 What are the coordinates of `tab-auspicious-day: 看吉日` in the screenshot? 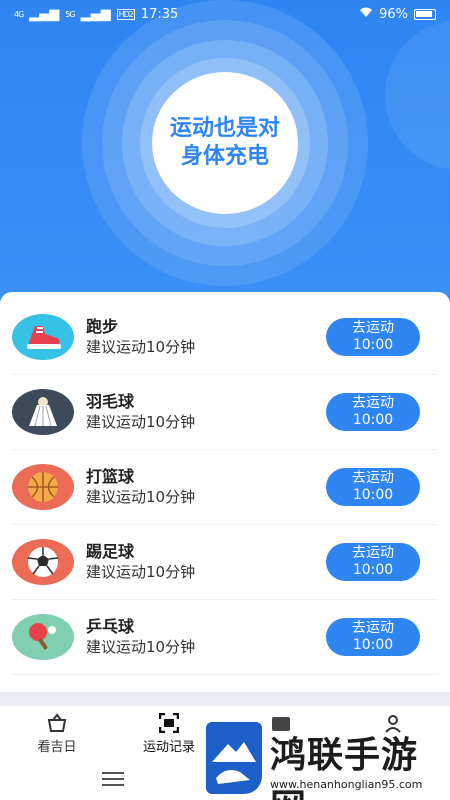 It's located at (57, 733).